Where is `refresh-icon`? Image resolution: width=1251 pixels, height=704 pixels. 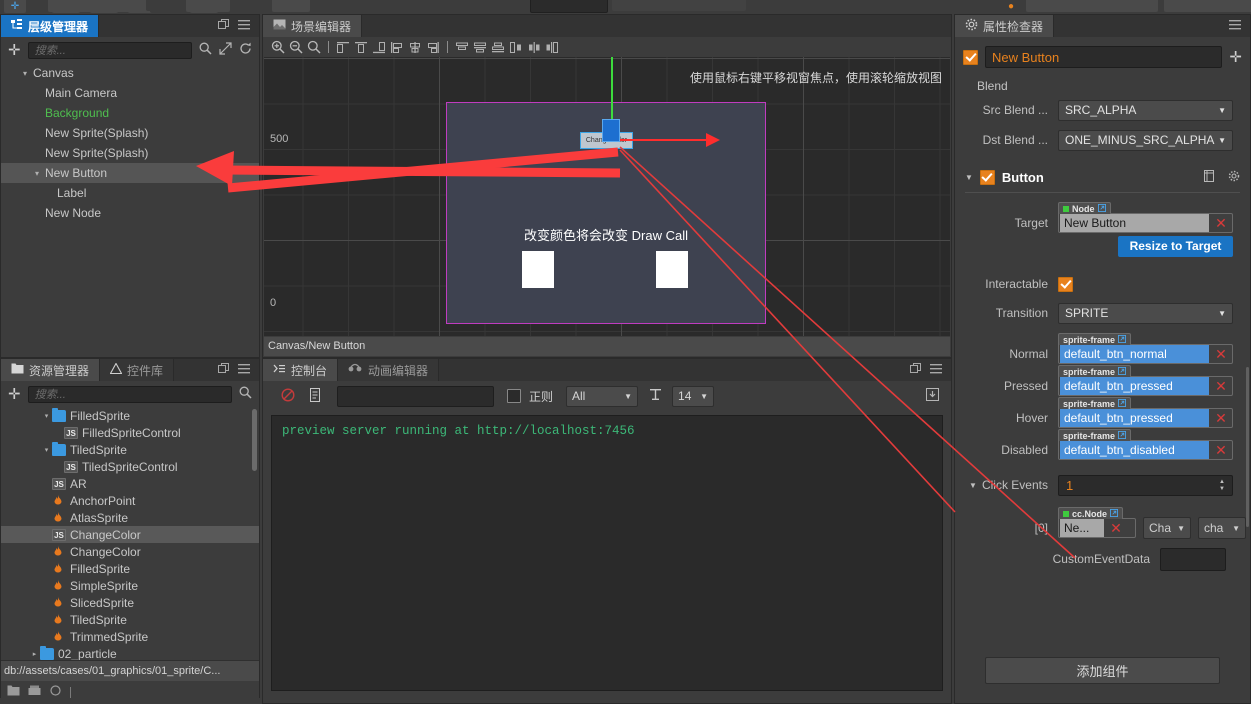 refresh-icon is located at coordinates (245, 50).